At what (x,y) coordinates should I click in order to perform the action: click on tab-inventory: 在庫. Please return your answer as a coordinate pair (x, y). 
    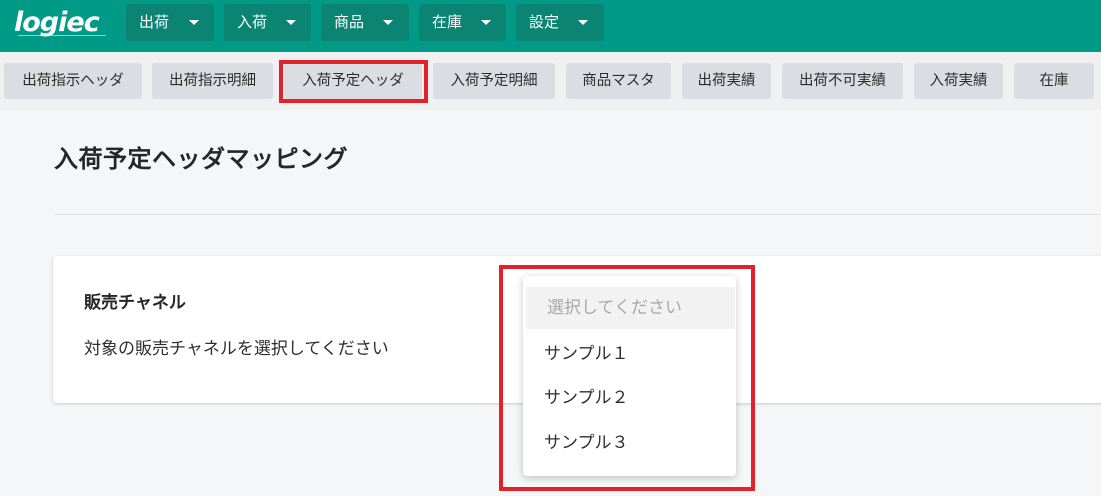
    Looking at the image, I should click on (1054, 81).